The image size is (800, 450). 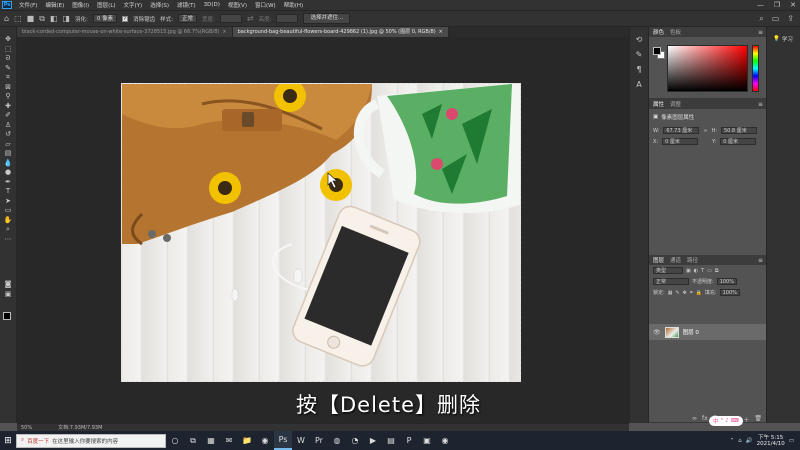 I want to click on crop-tool-icon: ⌗, so click(x=8, y=77).